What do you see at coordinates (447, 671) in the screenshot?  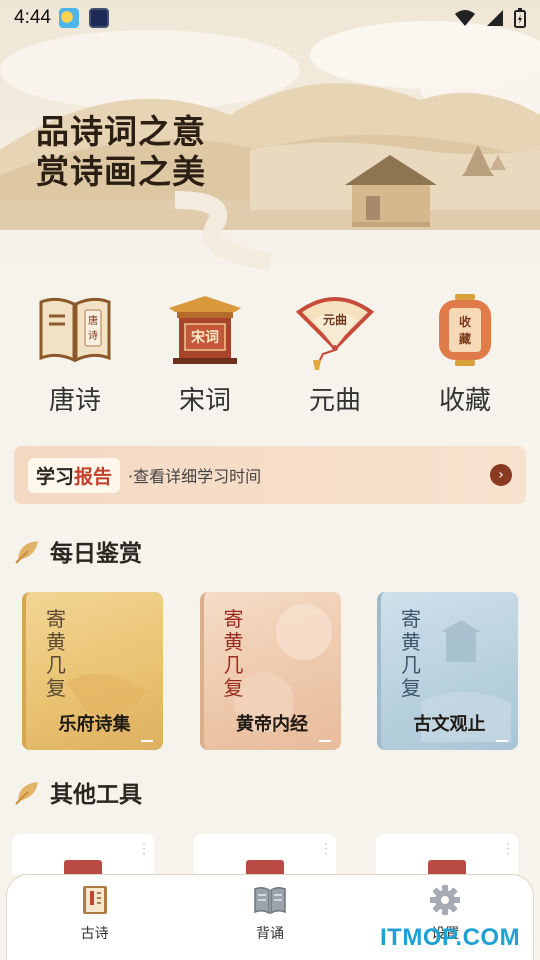 I see `daily-card: 寄黄几复 古文观止` at bounding box center [447, 671].